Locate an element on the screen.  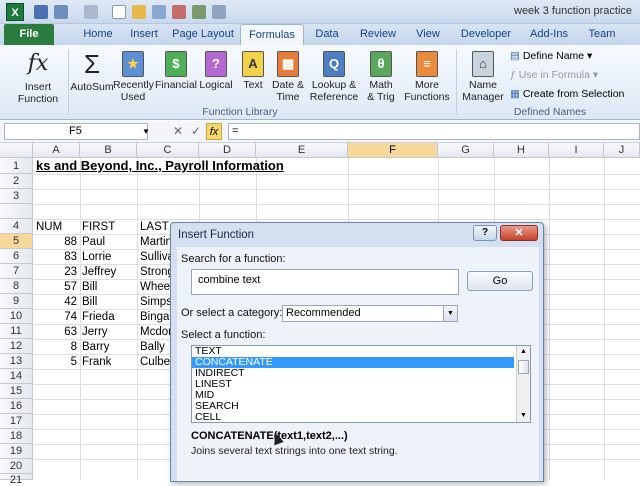
column-header: C is located at coordinates (168, 150).